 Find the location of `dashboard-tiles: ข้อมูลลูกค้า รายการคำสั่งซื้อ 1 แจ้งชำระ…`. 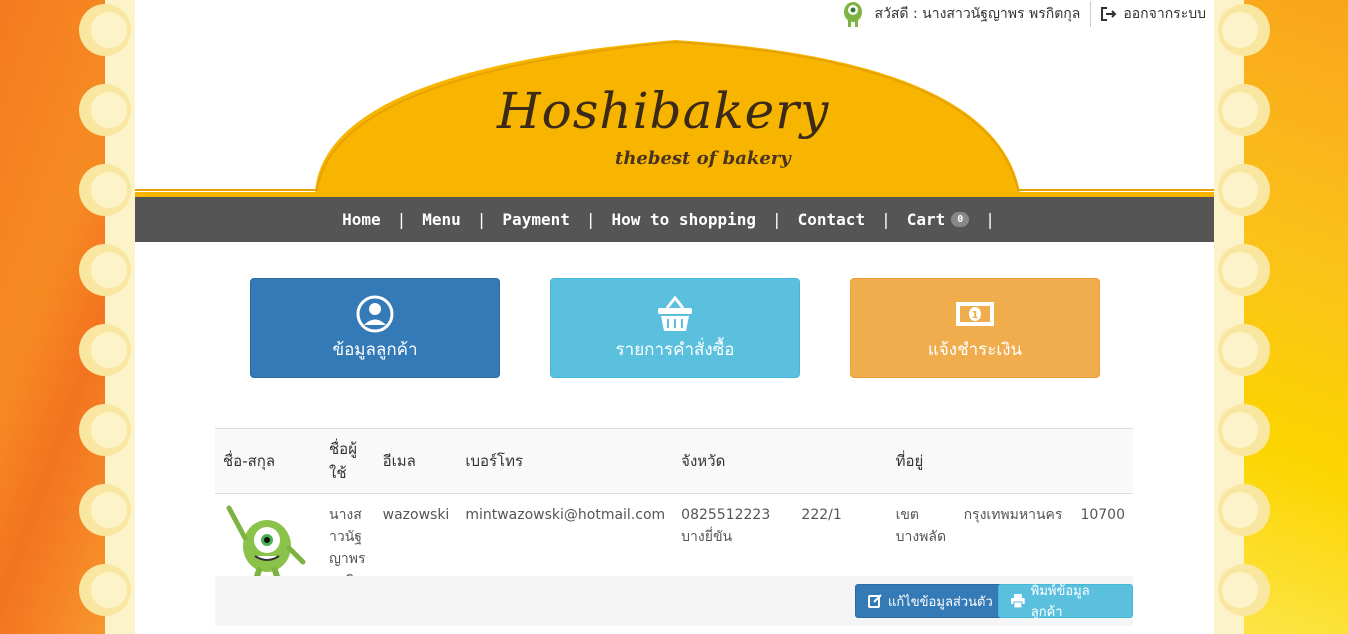

dashboard-tiles: ข้อมูลลูกค้า รายการคำสั่งซื้อ 1 แจ้งชำระ… is located at coordinates (675, 328).